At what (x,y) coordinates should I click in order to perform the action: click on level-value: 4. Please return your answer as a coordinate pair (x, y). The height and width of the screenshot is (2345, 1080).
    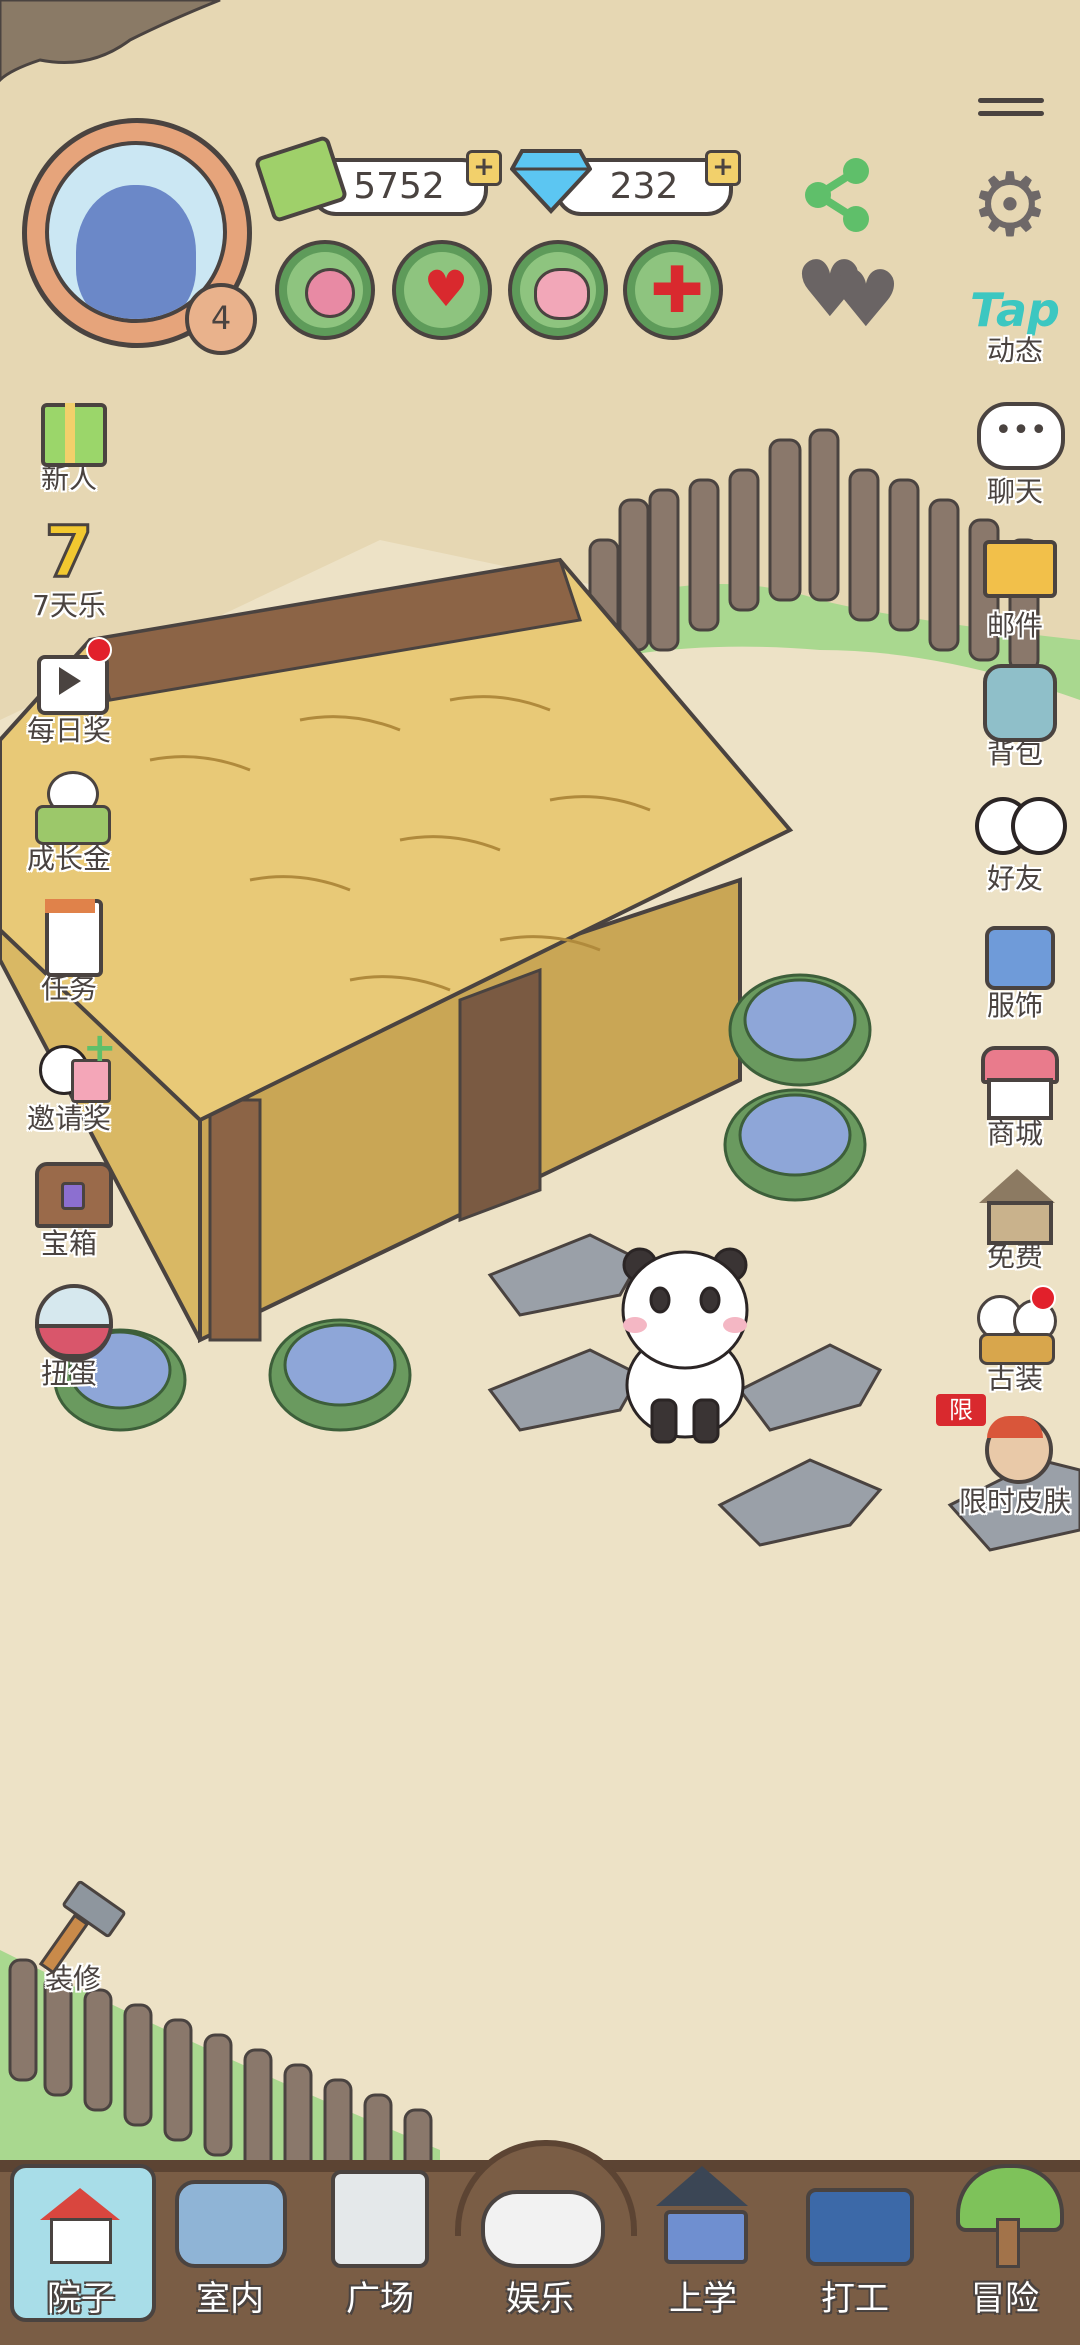
    Looking at the image, I should click on (221, 318).